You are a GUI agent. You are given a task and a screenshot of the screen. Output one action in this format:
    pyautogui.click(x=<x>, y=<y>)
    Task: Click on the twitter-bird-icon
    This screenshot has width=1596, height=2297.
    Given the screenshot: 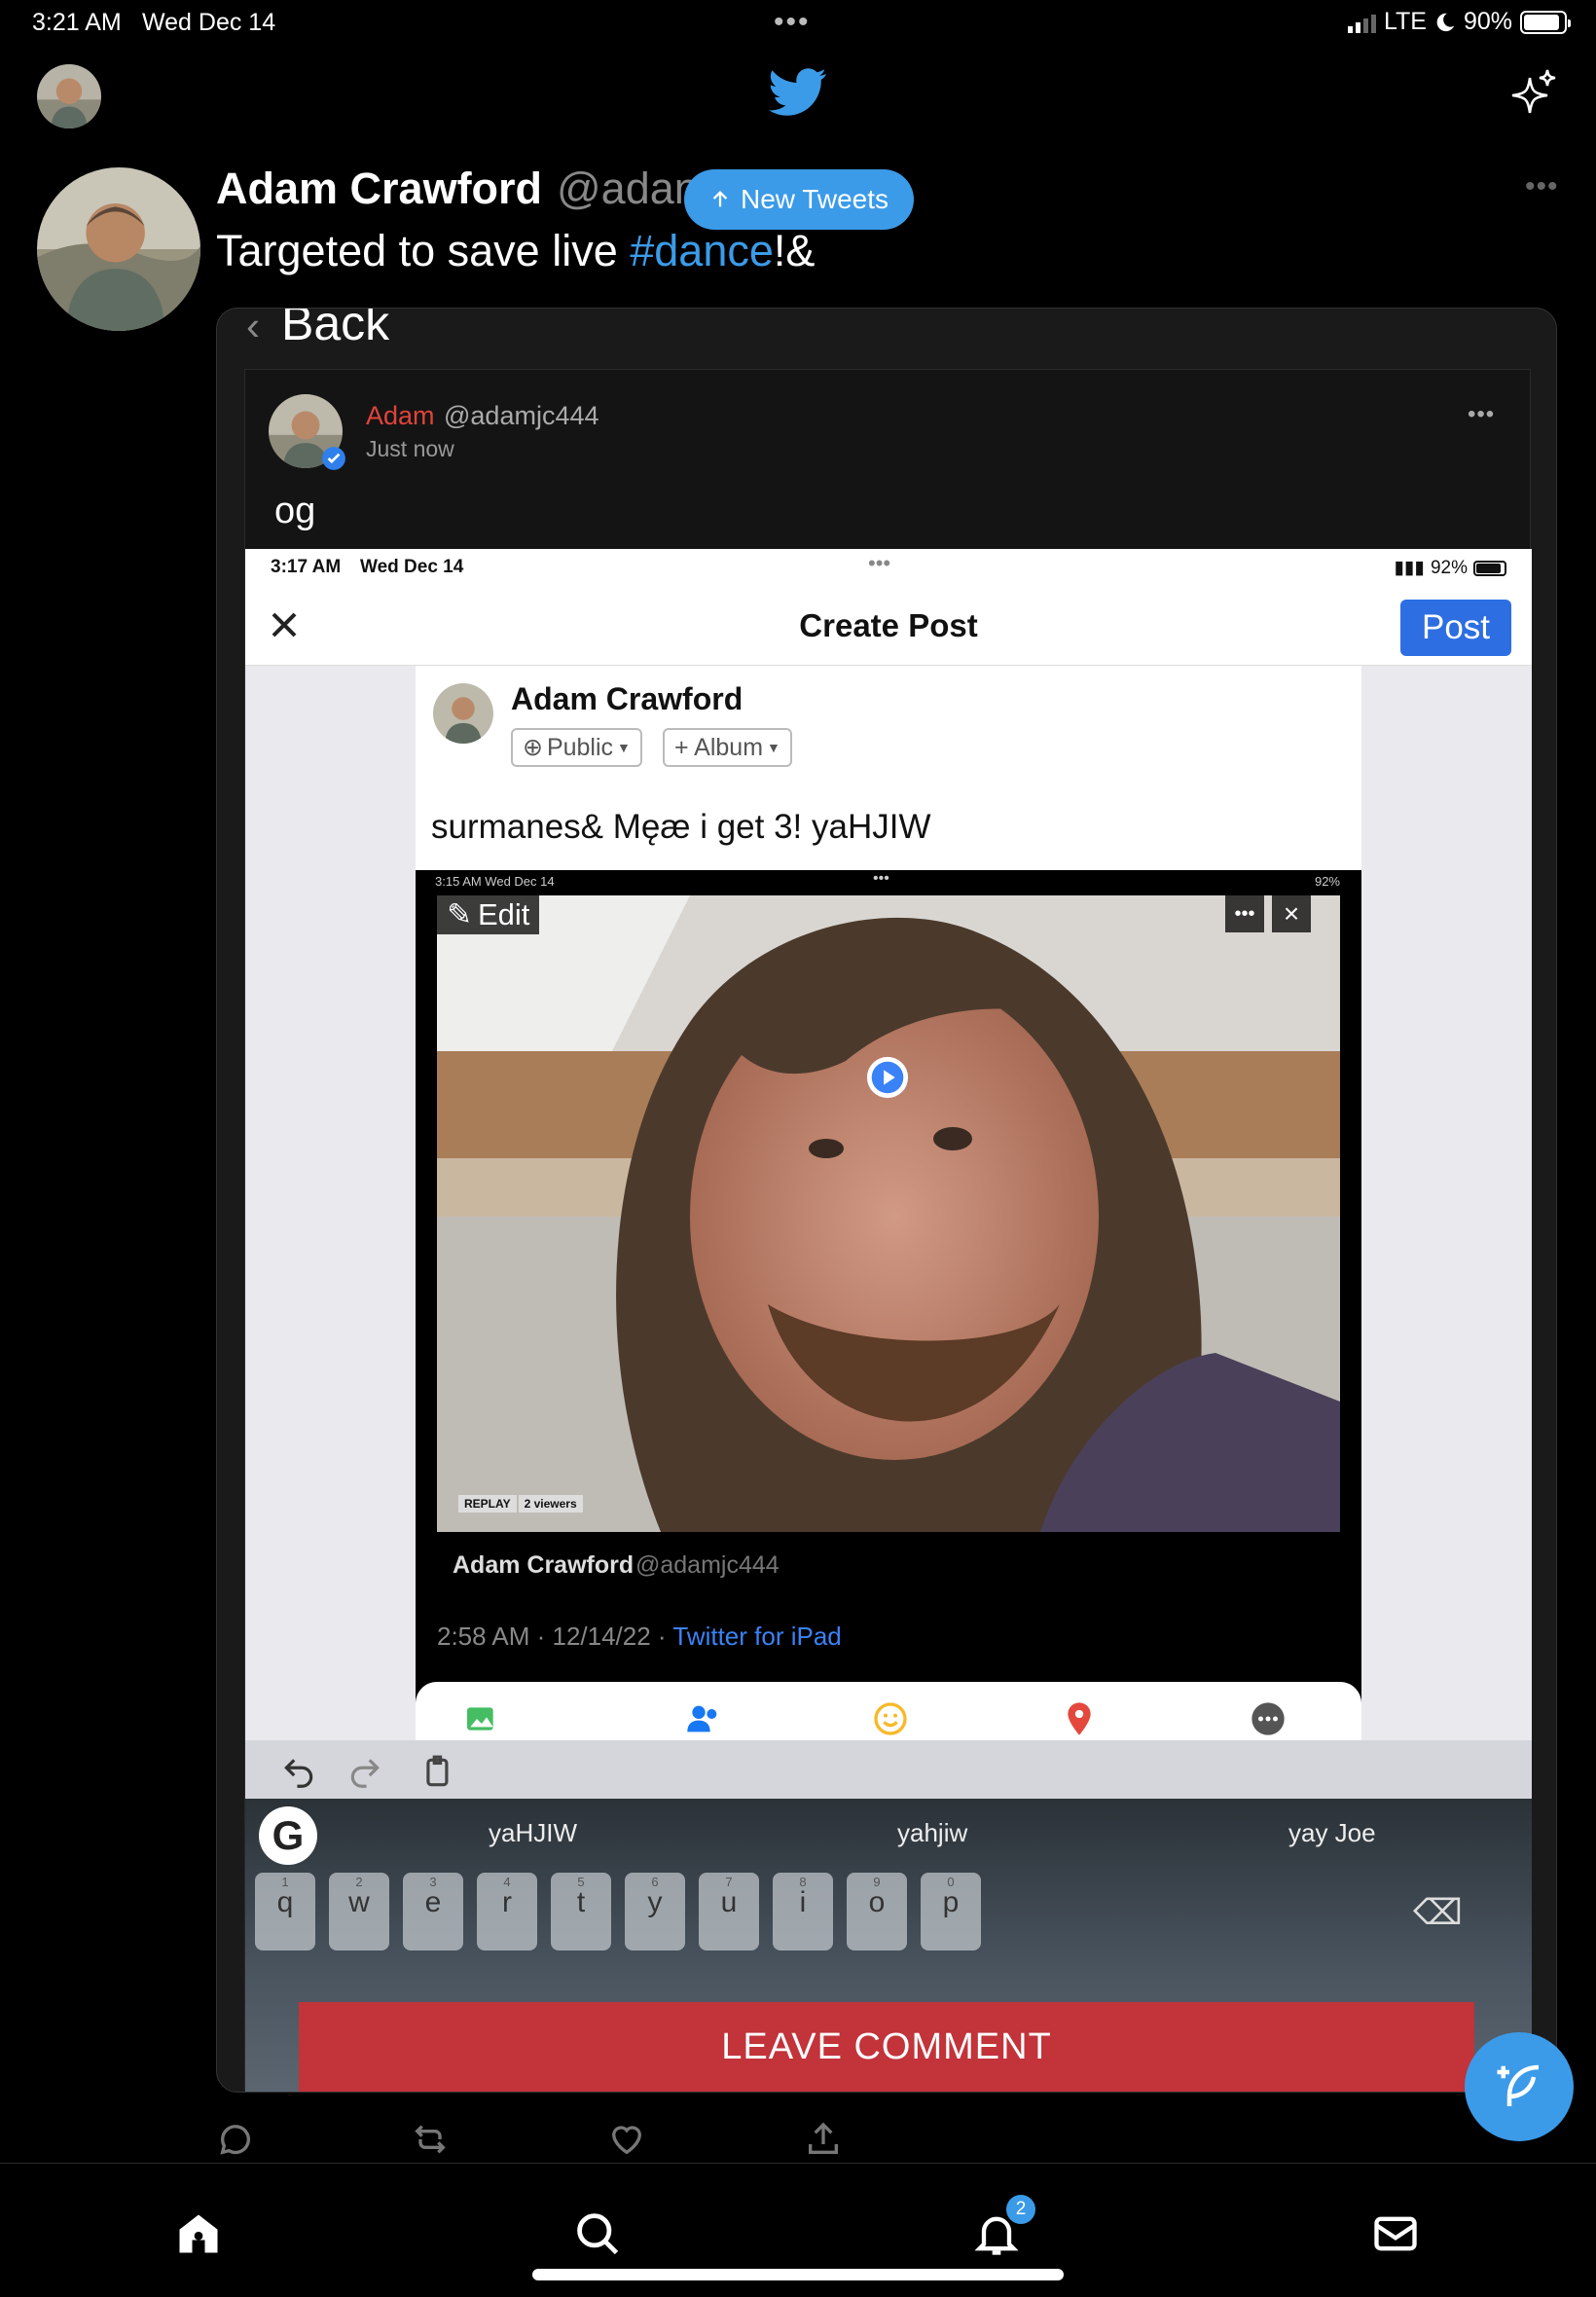 What is the action you would take?
    pyautogui.click(x=798, y=92)
    